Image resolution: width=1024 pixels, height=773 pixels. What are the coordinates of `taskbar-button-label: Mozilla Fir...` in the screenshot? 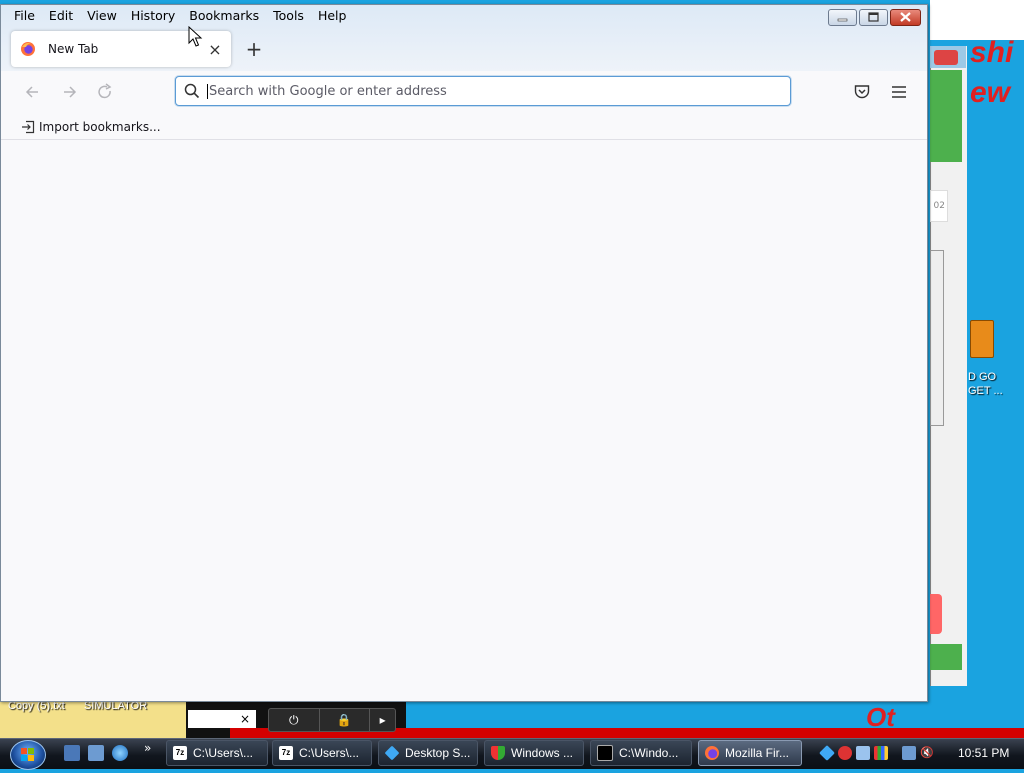 It's located at (757, 753).